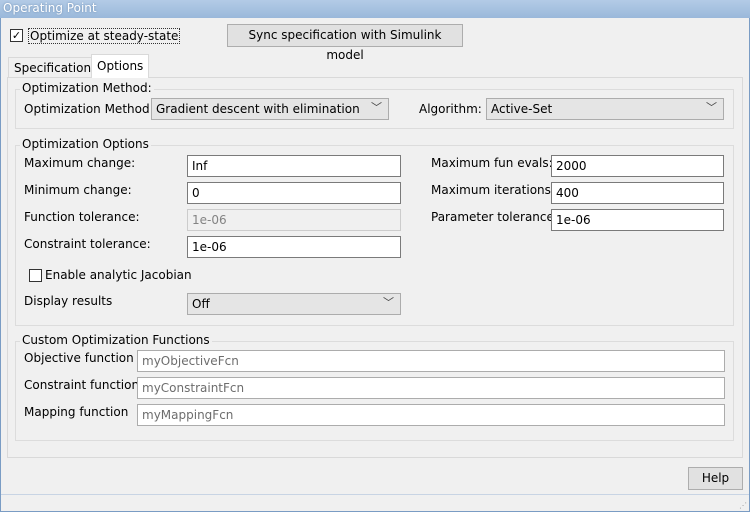 The image size is (750, 512). What do you see at coordinates (431, 415) in the screenshot?
I see `mapping-function-input: myMappingFcn` at bounding box center [431, 415].